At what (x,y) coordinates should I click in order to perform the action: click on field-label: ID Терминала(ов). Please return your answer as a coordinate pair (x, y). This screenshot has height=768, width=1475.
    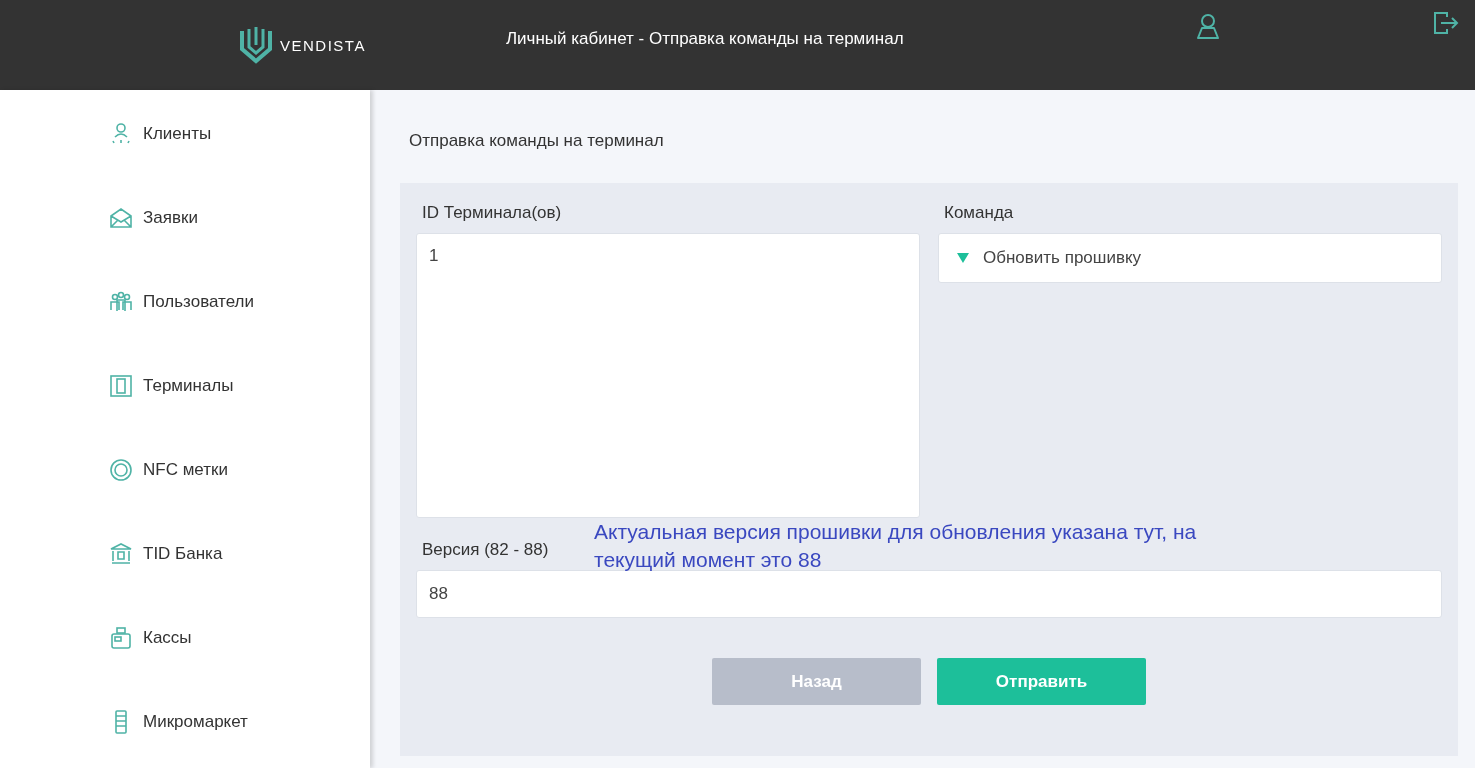
    Looking at the image, I should click on (492, 213).